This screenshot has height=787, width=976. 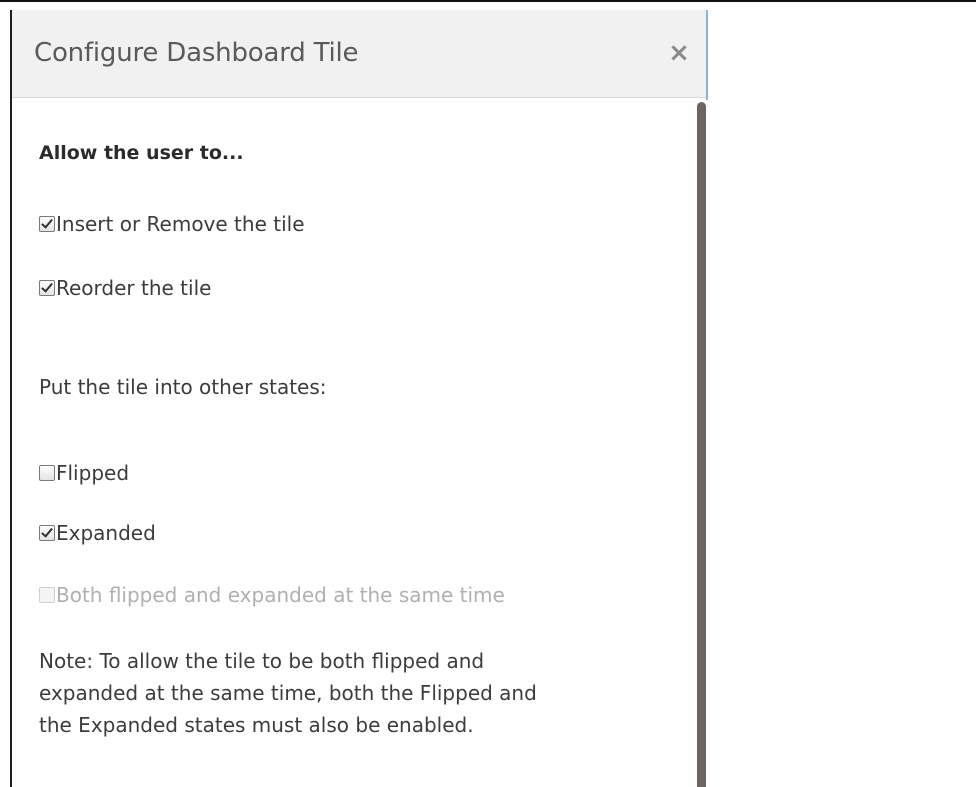 What do you see at coordinates (47, 288) in the screenshot?
I see `reorder-checkbox` at bounding box center [47, 288].